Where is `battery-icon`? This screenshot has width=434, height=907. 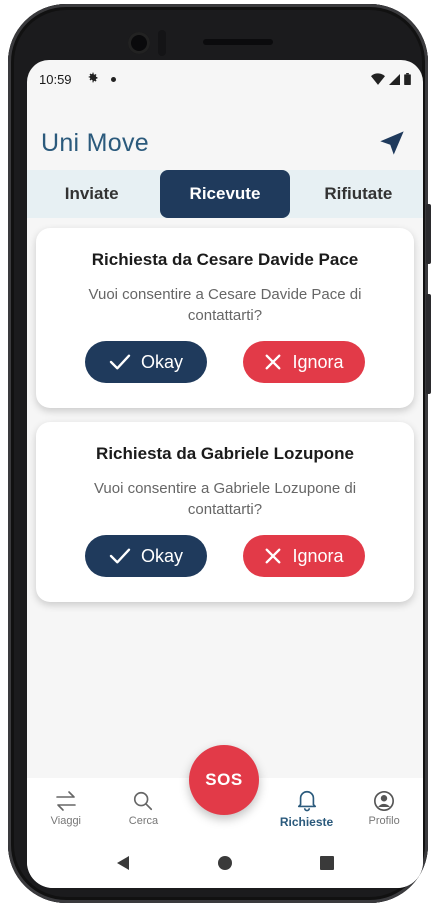 battery-icon is located at coordinates (407, 79).